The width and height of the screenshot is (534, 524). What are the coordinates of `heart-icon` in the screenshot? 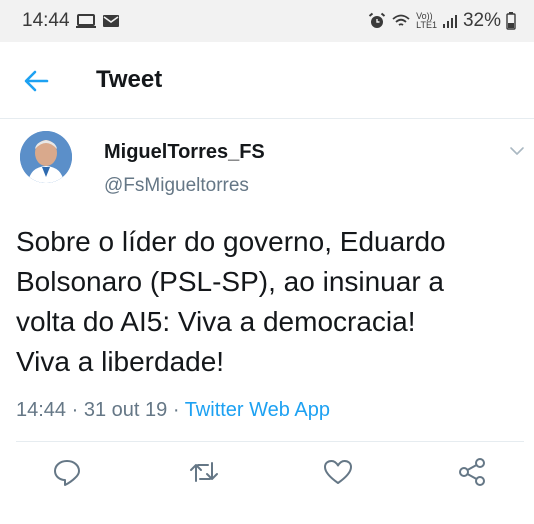 It's located at (338, 472).